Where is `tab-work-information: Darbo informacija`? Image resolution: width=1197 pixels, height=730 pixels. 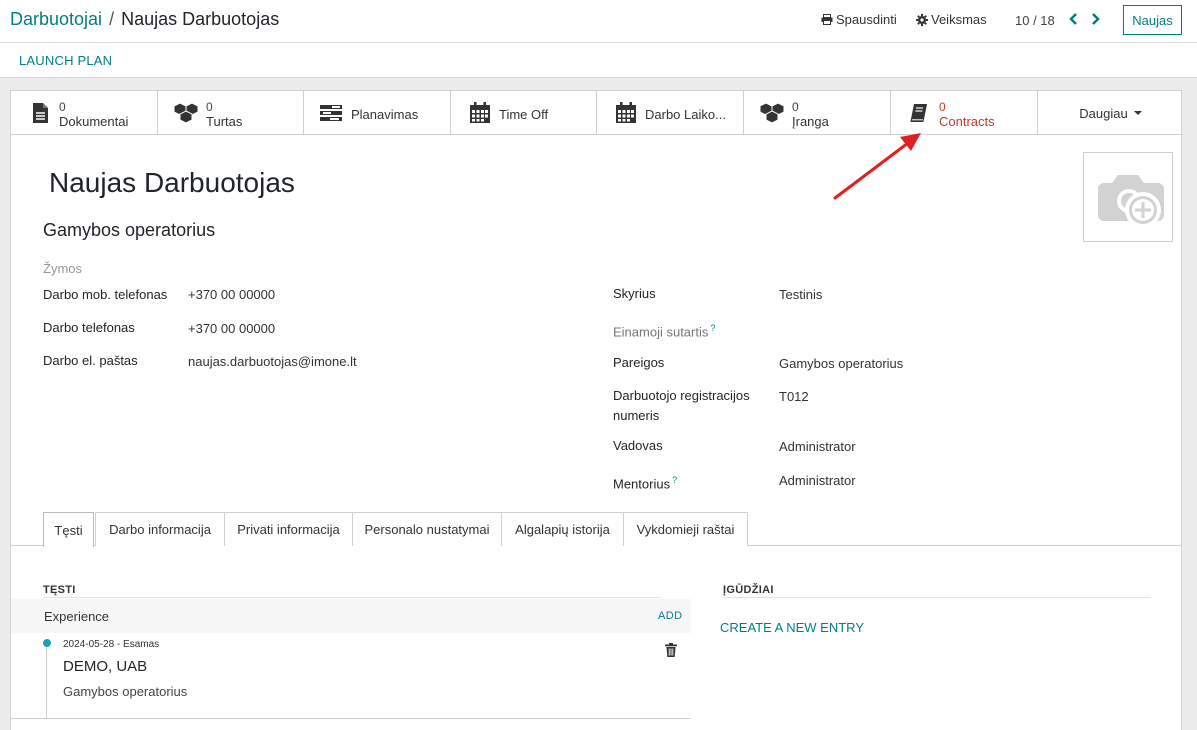 tab-work-information: Darbo informacija is located at coordinates (160, 529).